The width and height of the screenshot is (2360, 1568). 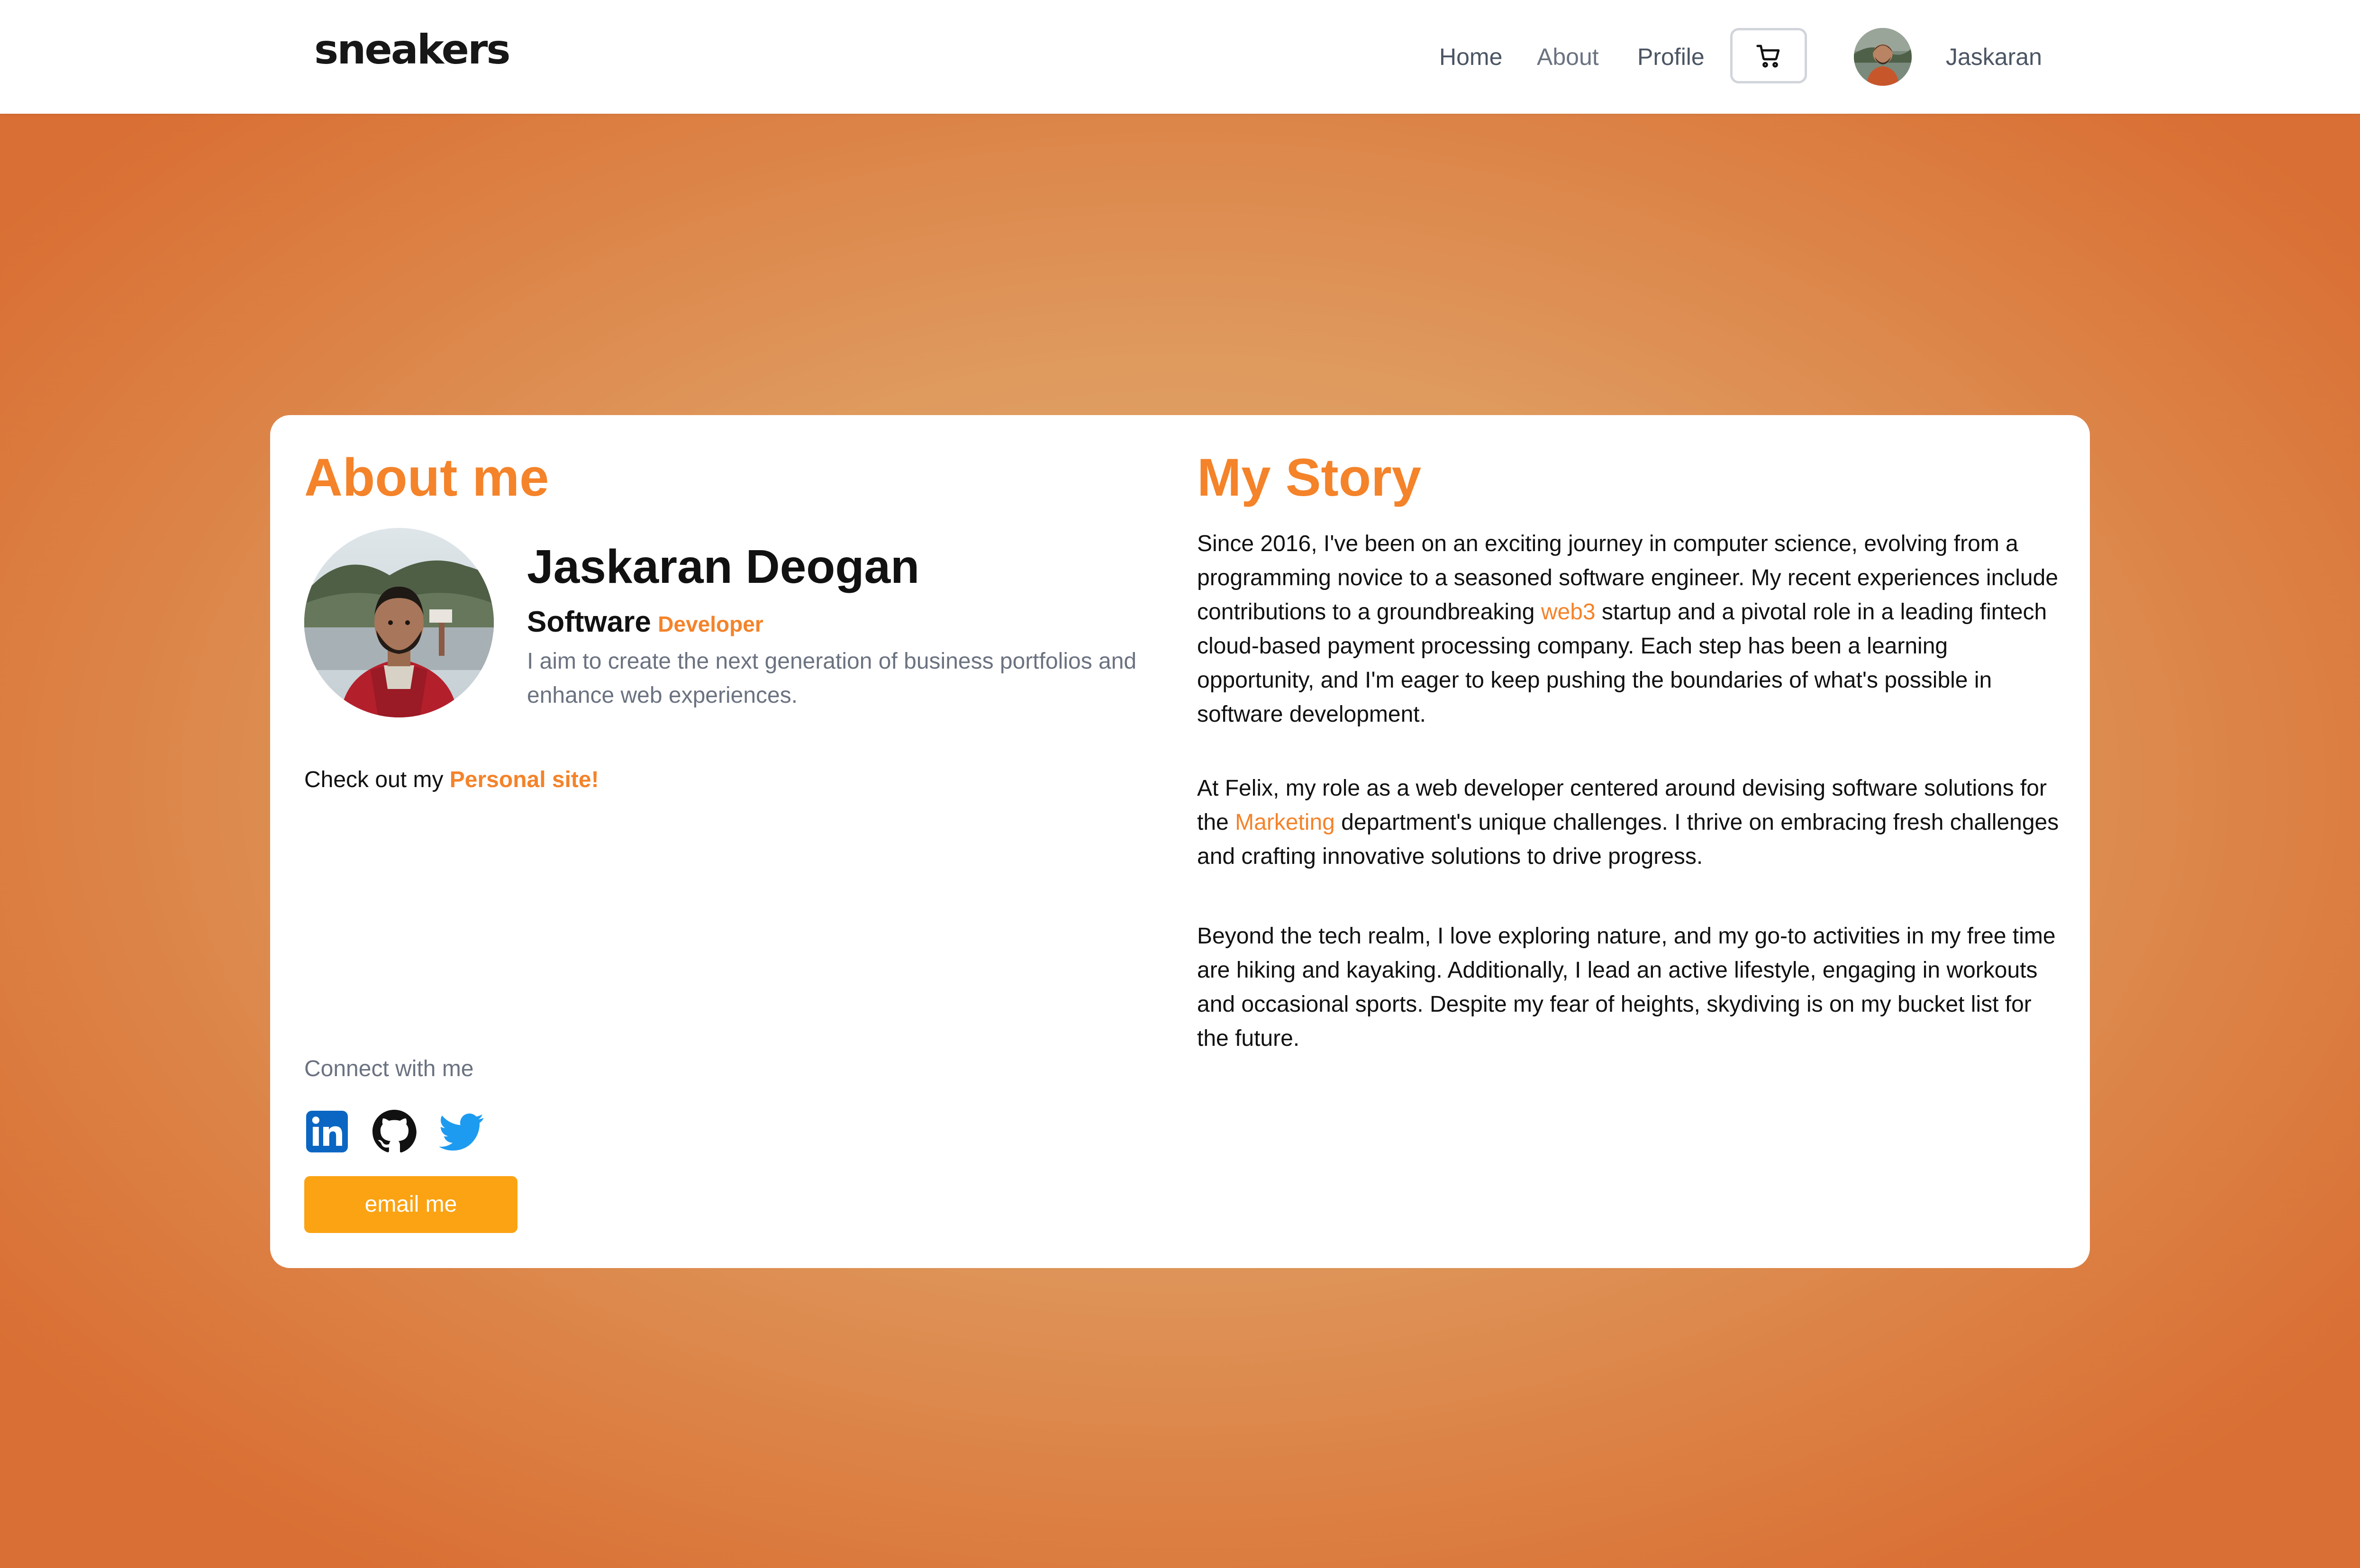 I want to click on user-avatar, so click(x=1883, y=57).